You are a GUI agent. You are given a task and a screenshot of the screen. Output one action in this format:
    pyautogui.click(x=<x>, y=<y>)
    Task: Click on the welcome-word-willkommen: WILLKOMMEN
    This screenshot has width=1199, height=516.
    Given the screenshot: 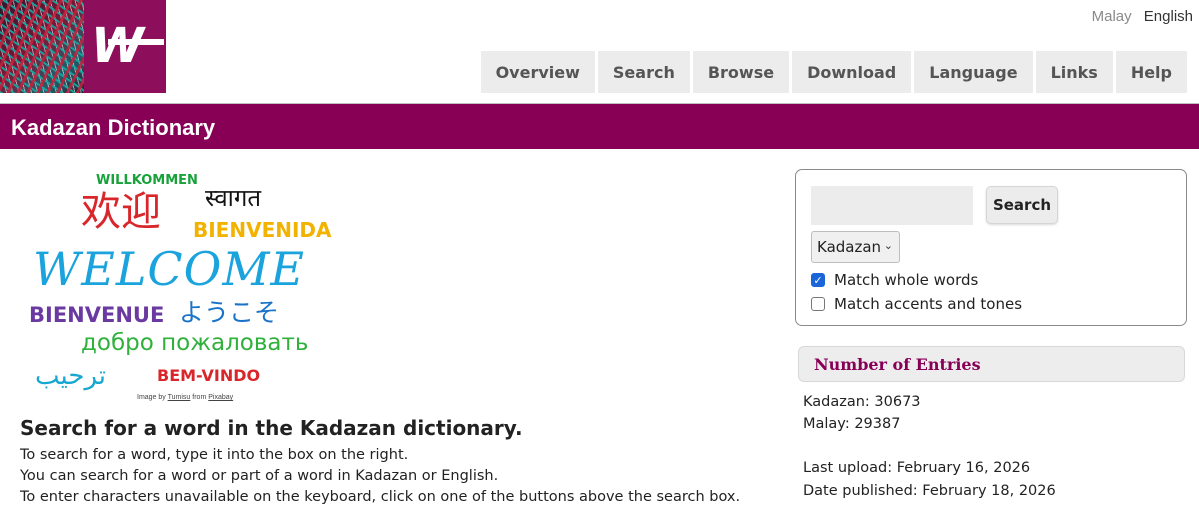 What is the action you would take?
    pyautogui.click(x=147, y=180)
    